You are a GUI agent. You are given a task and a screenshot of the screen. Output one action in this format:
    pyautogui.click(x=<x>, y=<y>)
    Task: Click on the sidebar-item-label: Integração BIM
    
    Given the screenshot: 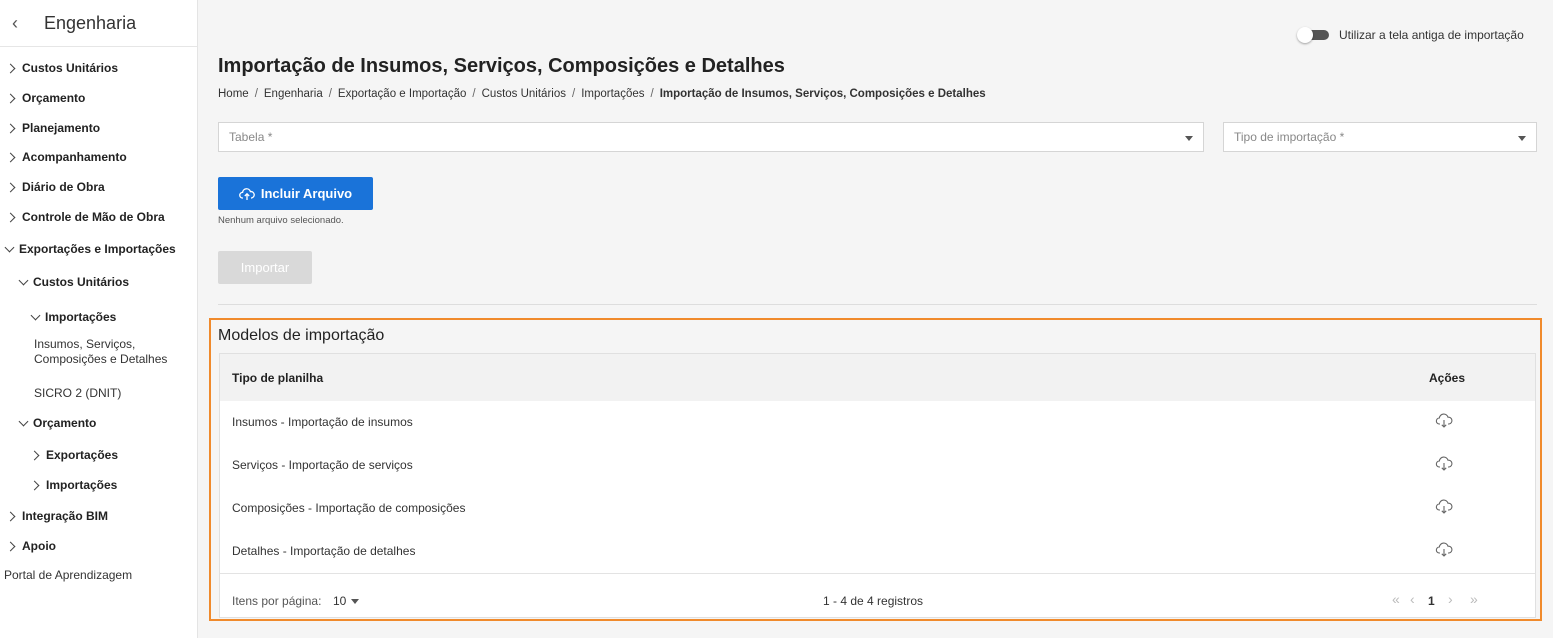 What is the action you would take?
    pyautogui.click(x=65, y=516)
    